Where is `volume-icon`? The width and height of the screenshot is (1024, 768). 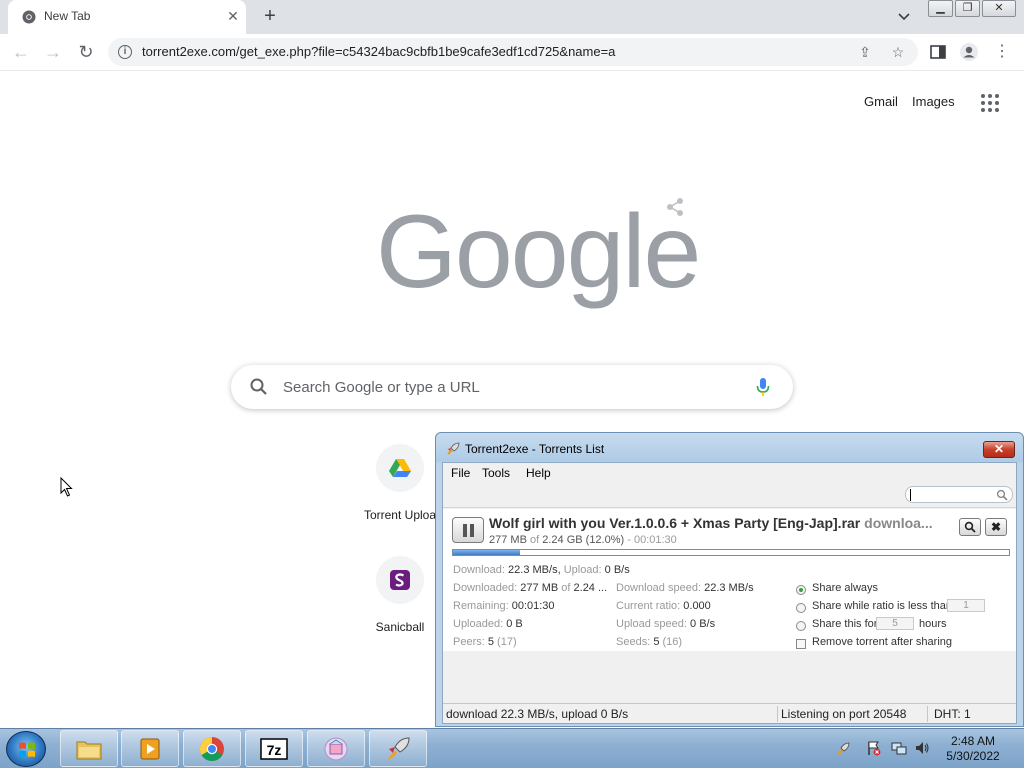 volume-icon is located at coordinates (922, 748).